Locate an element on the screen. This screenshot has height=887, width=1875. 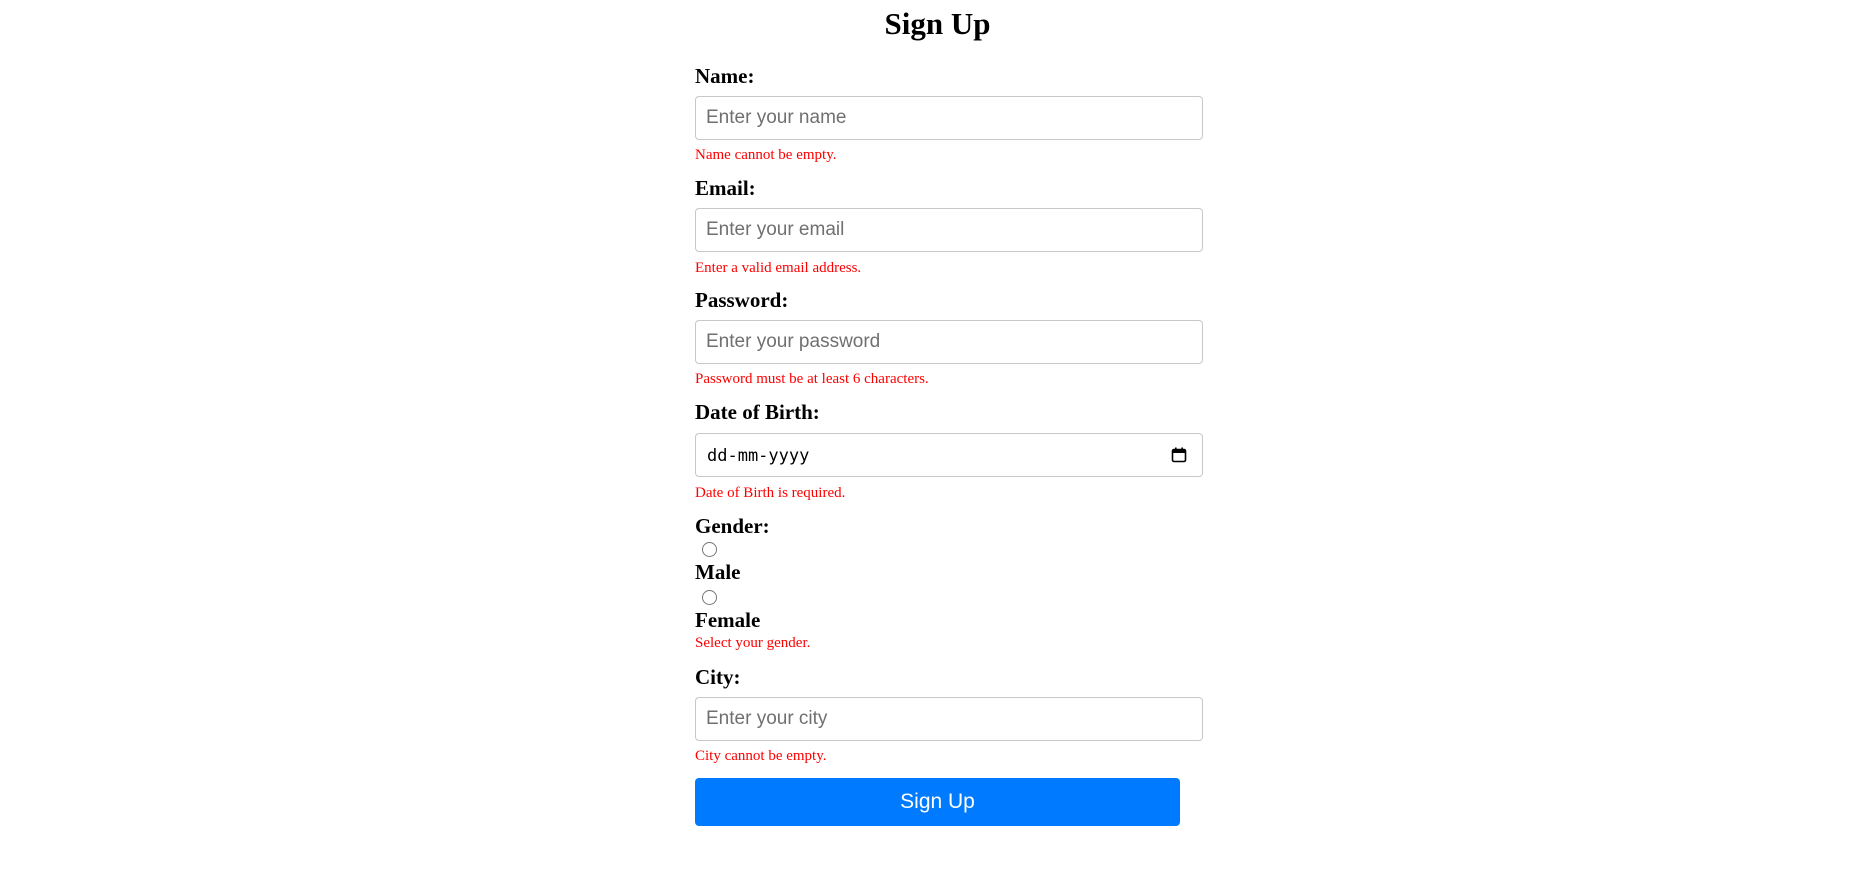
email-input is located at coordinates (949, 230).